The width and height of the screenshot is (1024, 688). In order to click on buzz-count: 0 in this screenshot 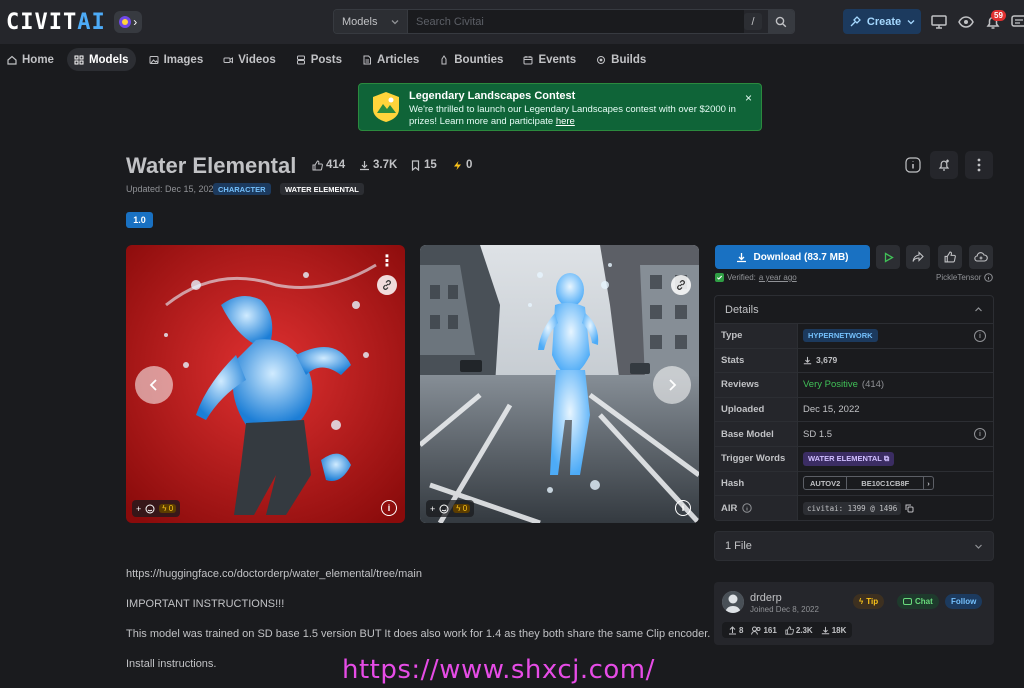, I will do `click(462, 165)`.